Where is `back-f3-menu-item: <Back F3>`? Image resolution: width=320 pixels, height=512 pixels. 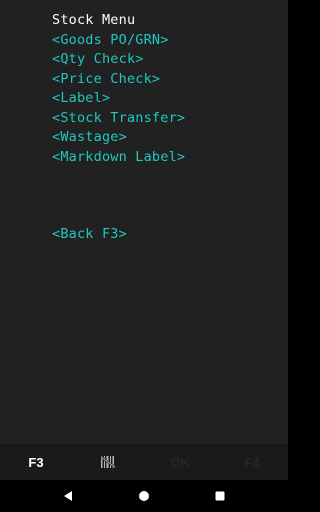
back-f3-menu-item: <Back F3> is located at coordinates (89, 235).